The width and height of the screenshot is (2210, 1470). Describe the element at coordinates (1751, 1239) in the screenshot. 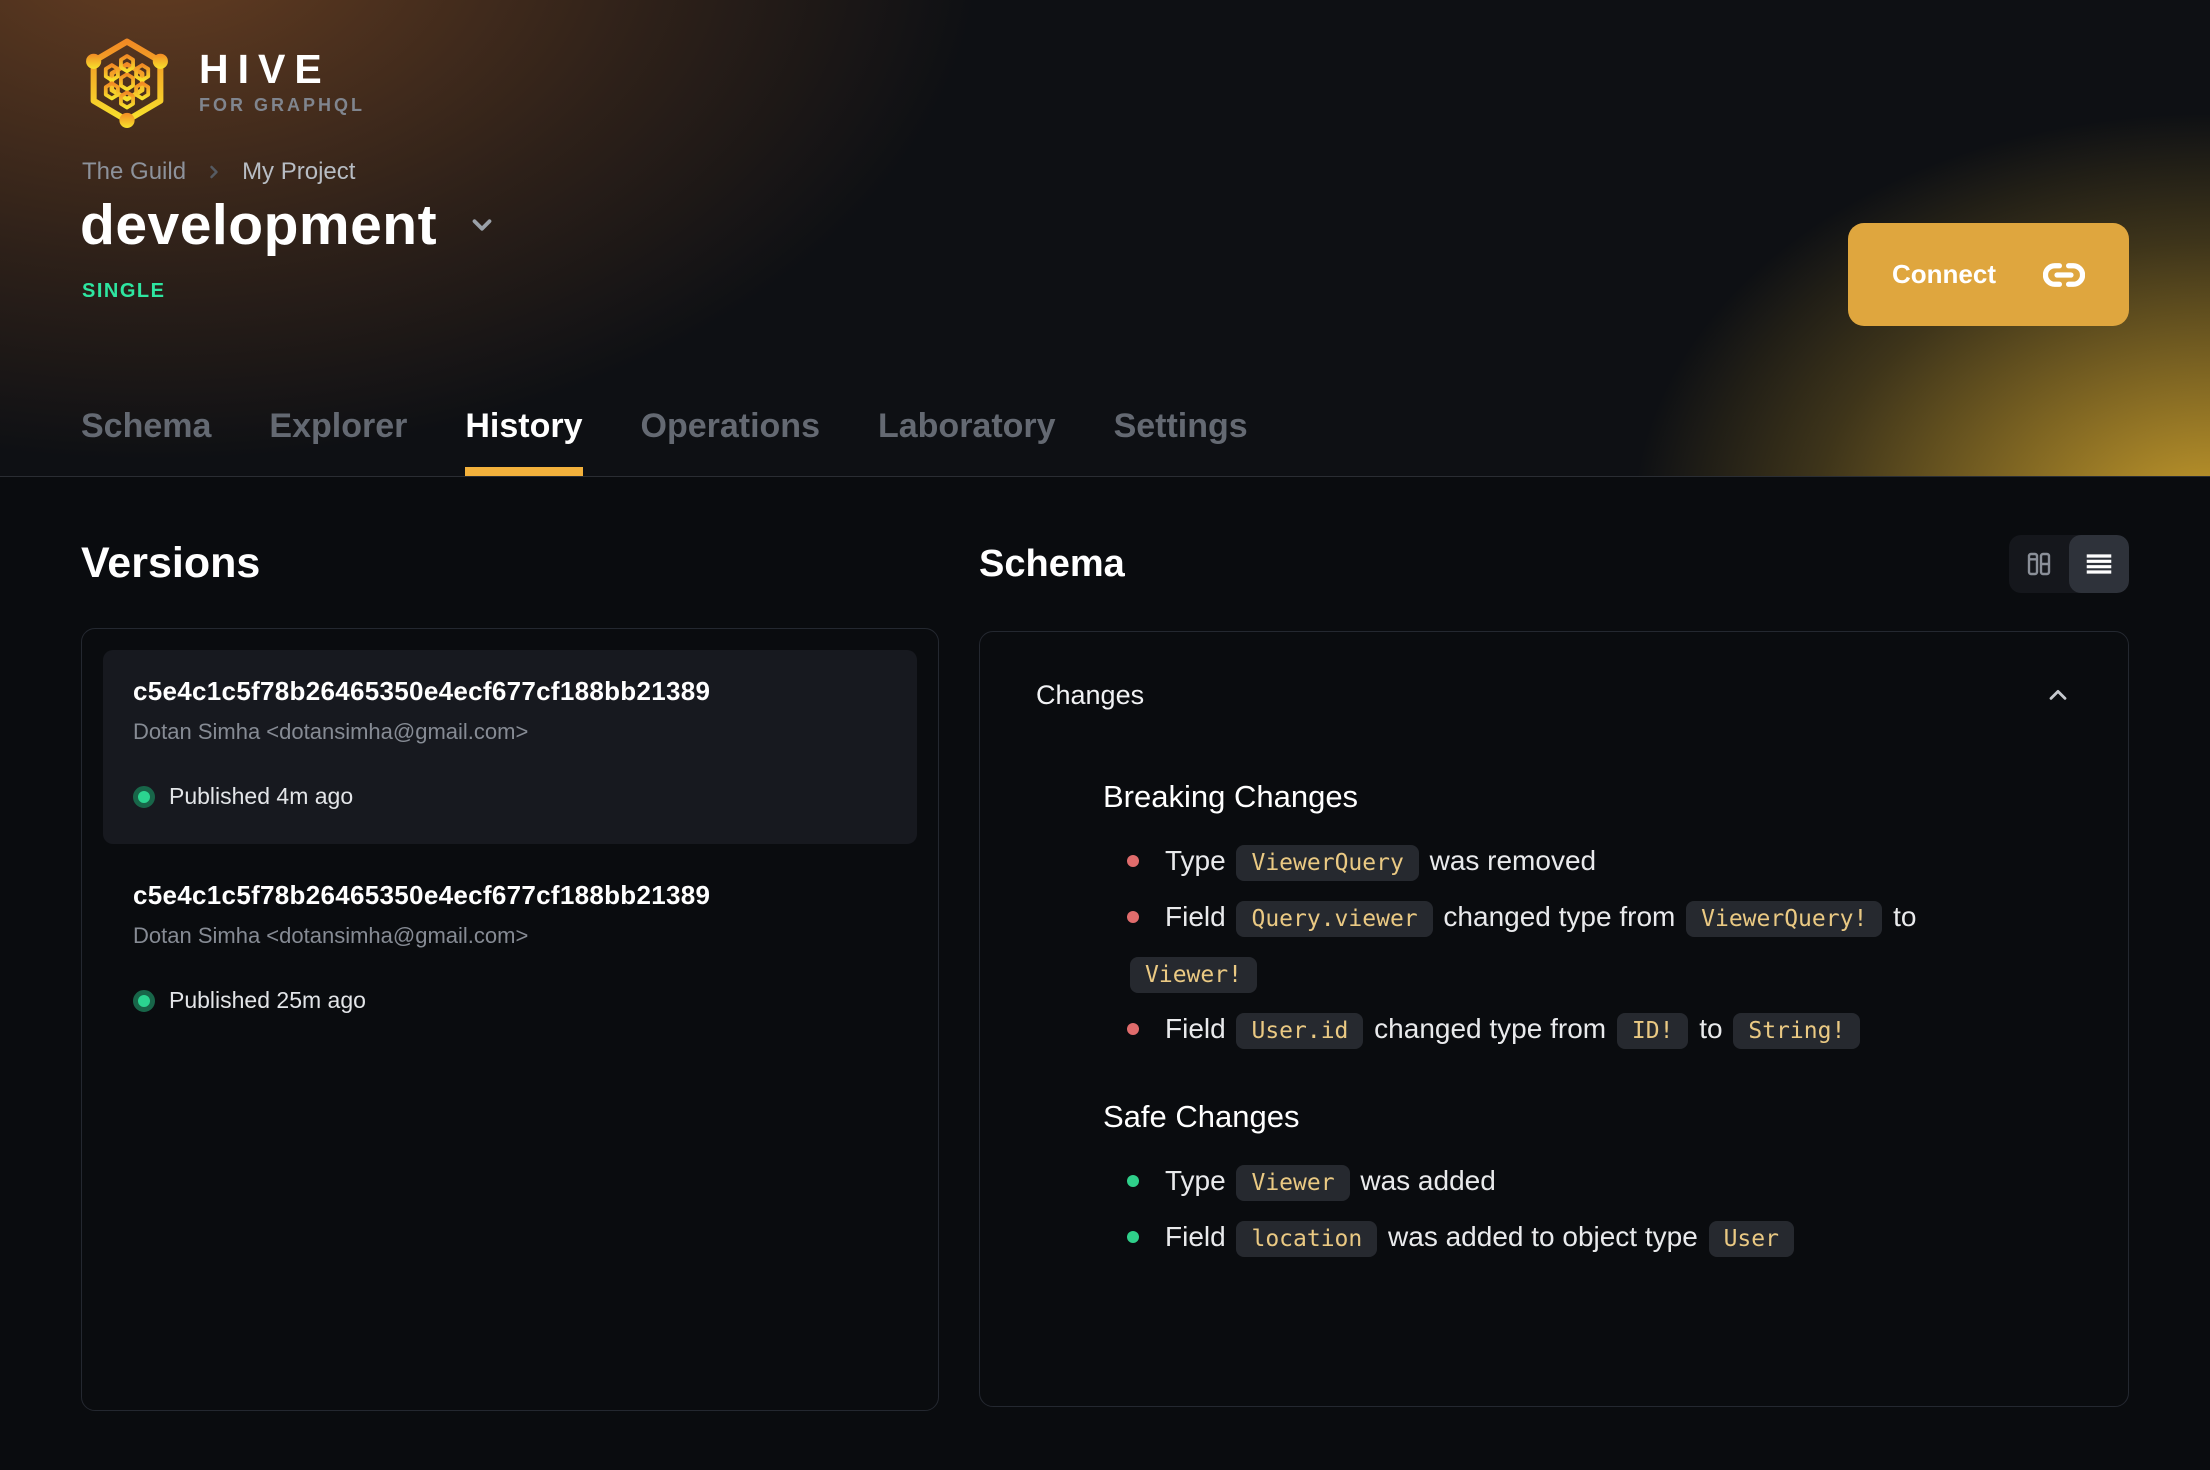

I see `code-badge: User` at that location.